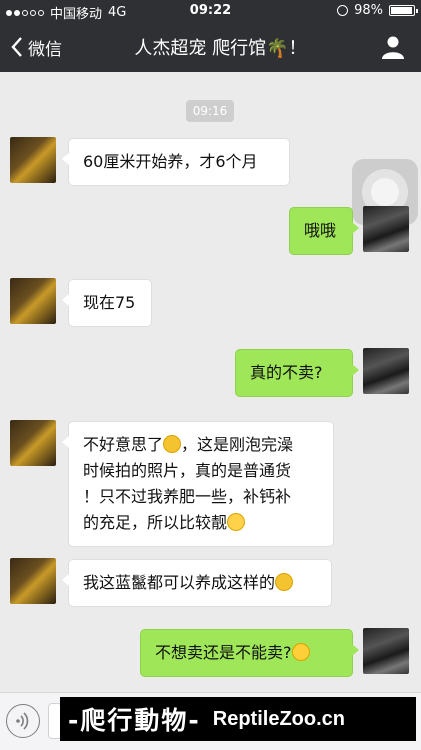 The image size is (421, 750). I want to click on person-icon, so click(393, 47).